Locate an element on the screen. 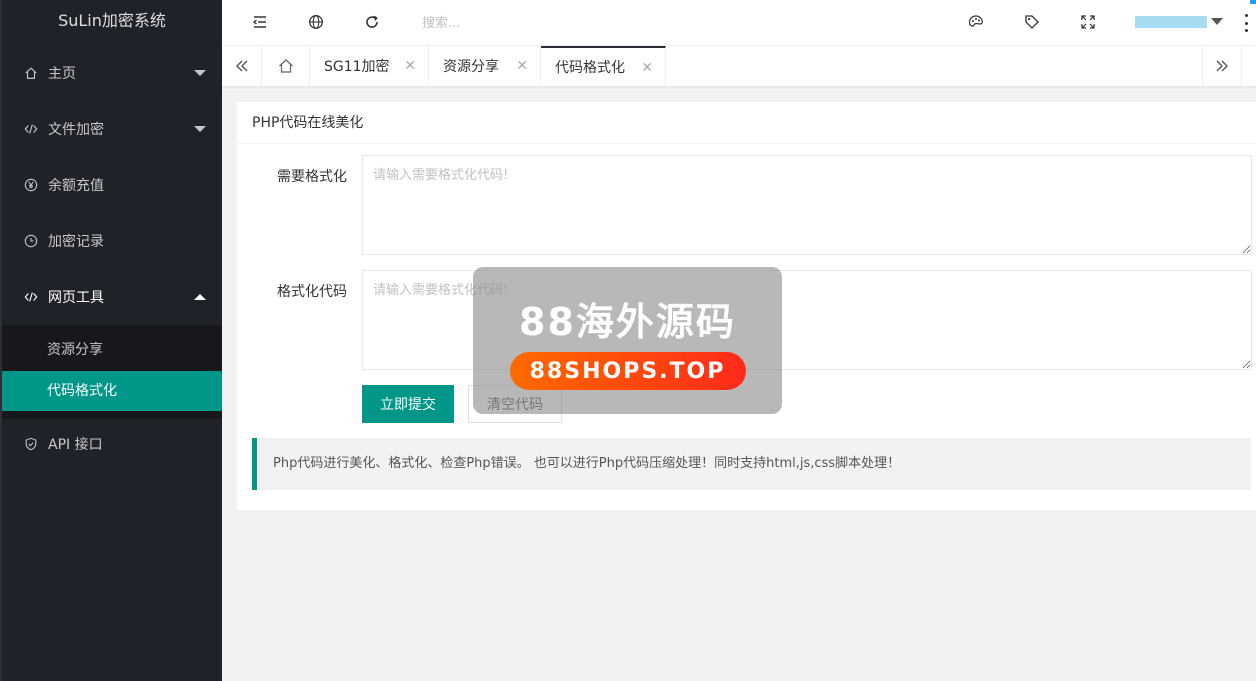 This screenshot has height=681, width=1256. refresh-icon is located at coordinates (372, 22).